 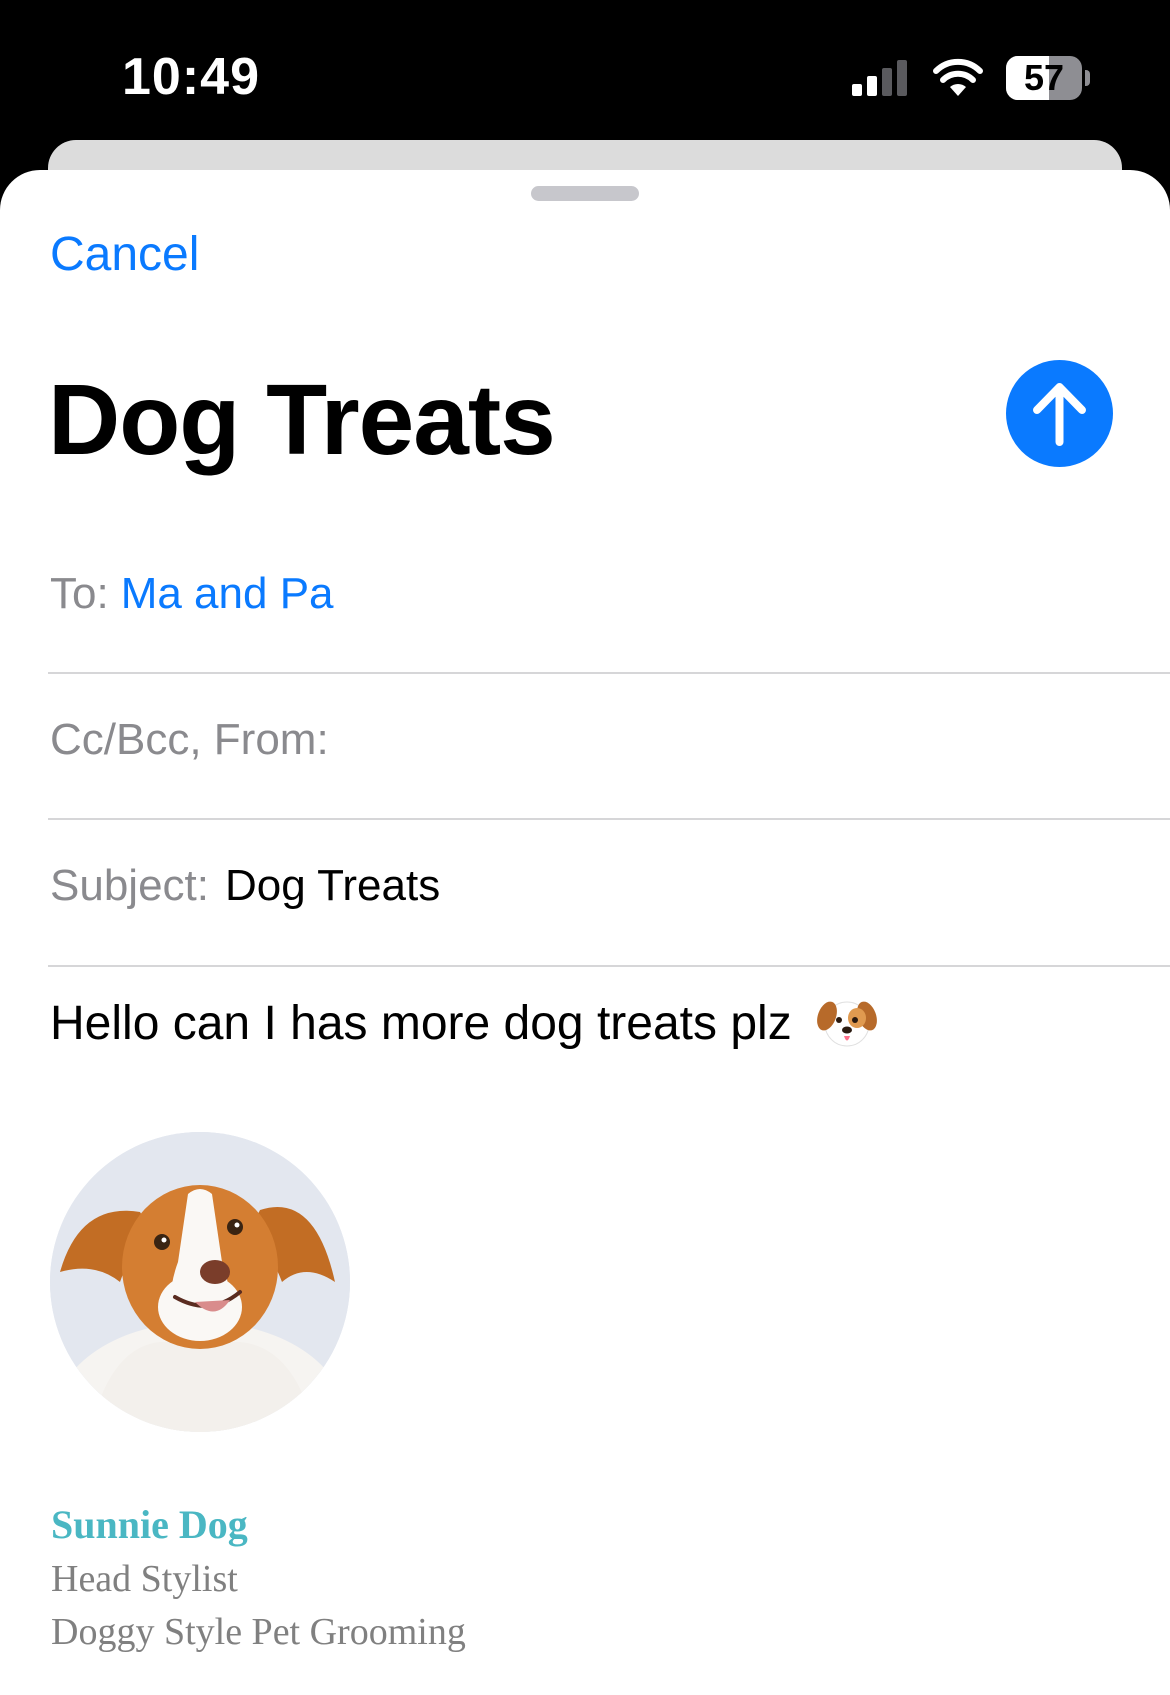 I want to click on signature-title: Head Stylist, so click(x=144, y=1579).